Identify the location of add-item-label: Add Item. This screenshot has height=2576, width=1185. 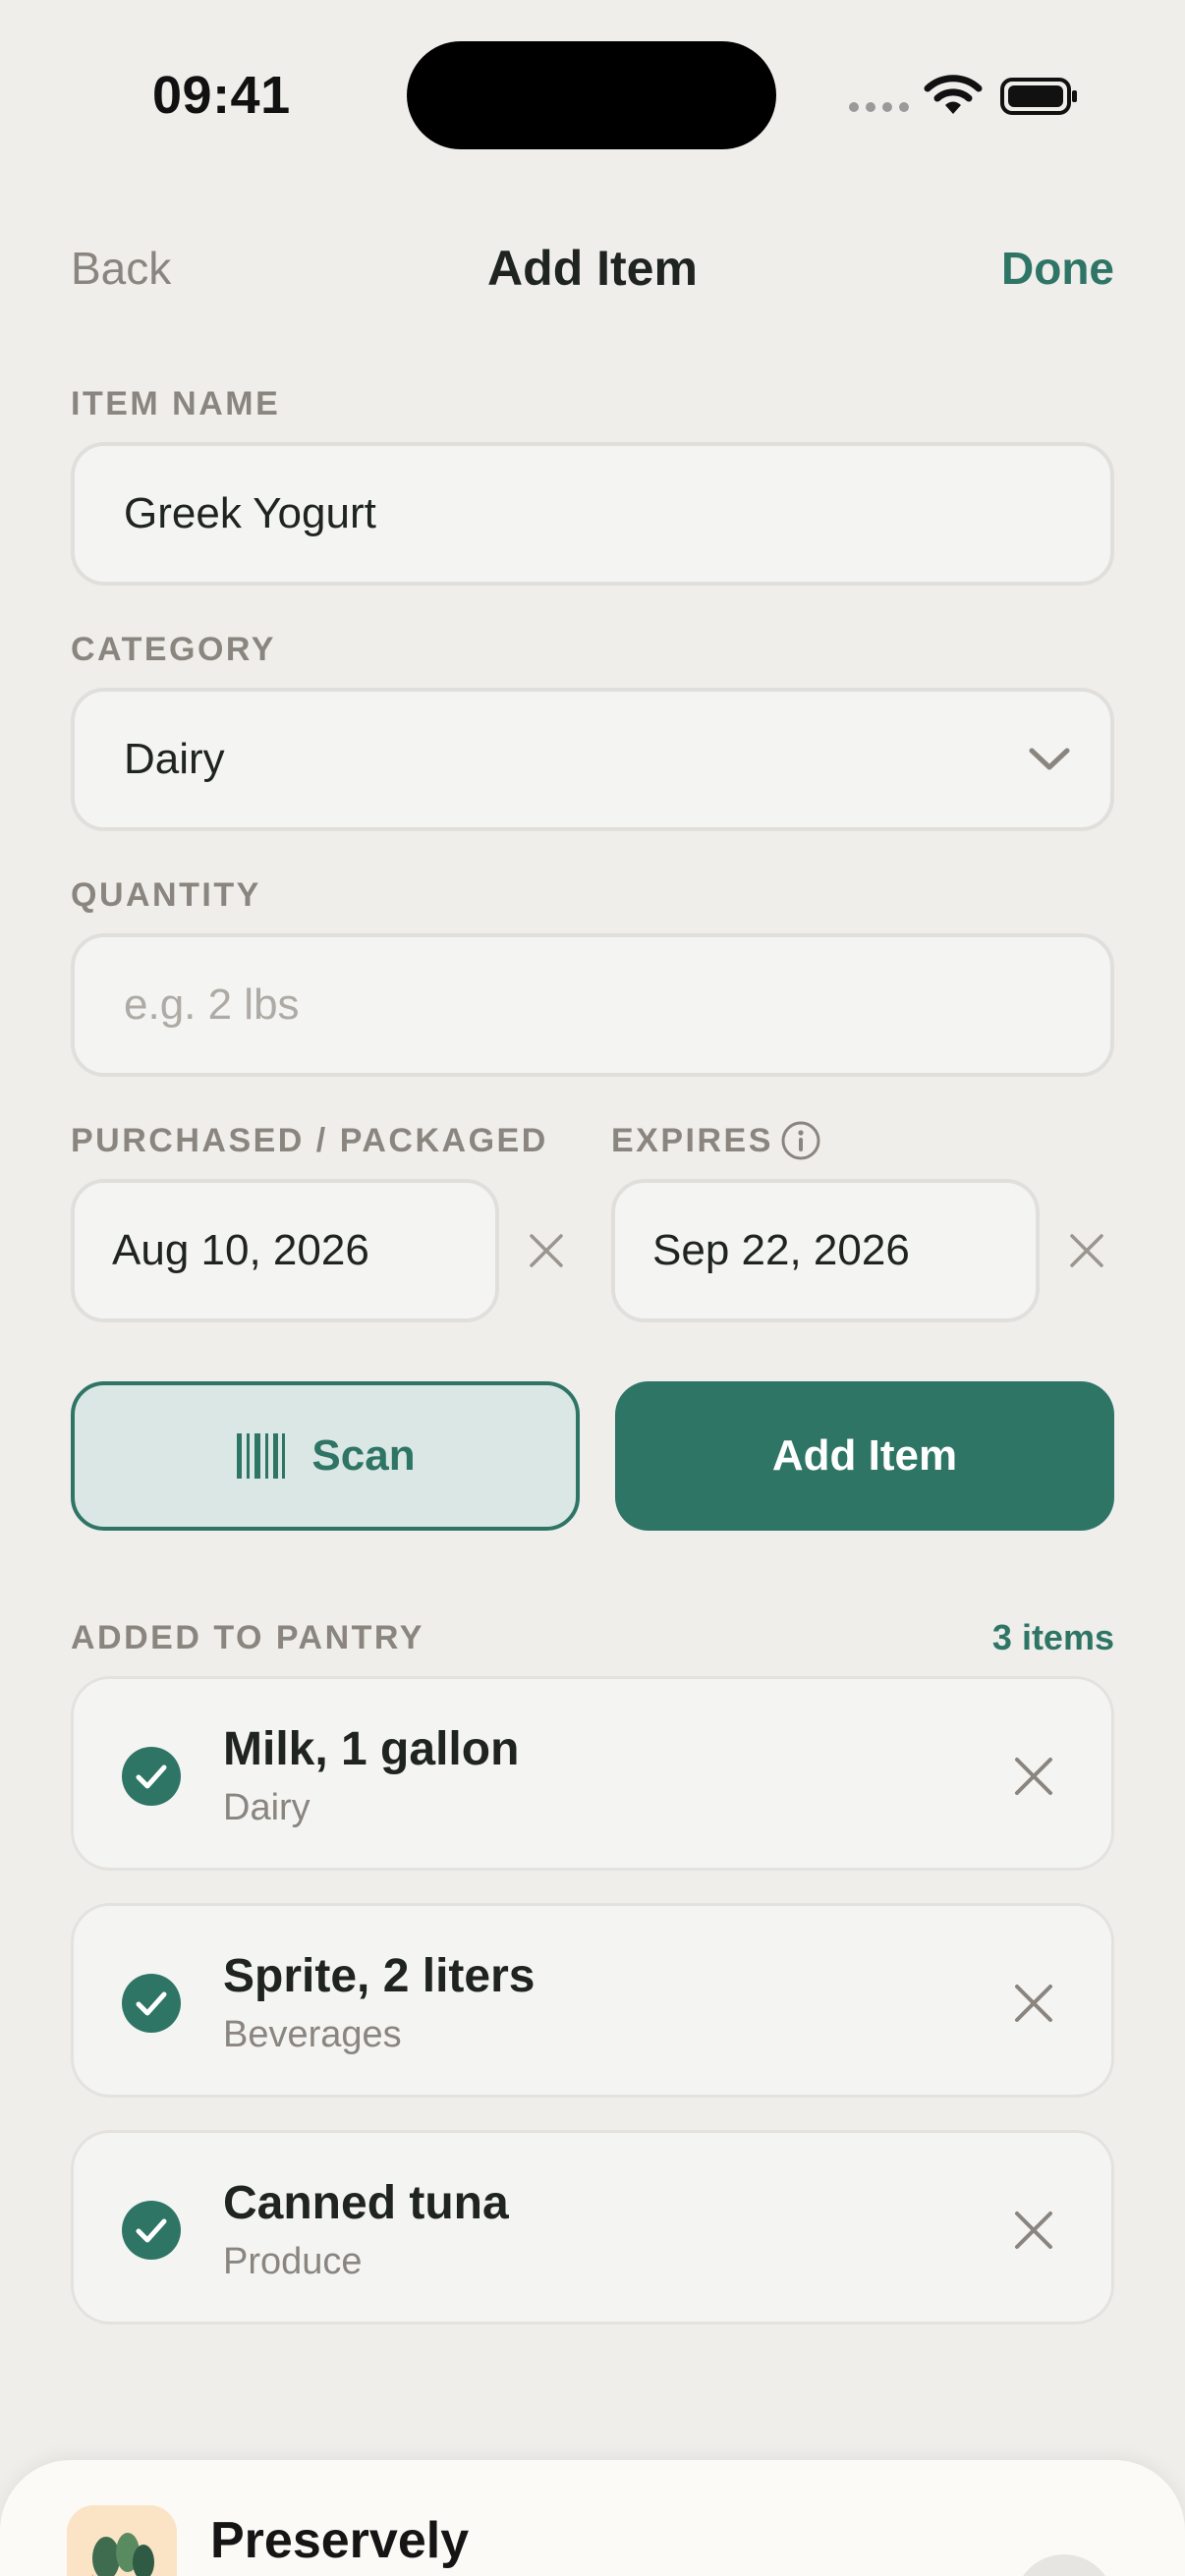
(865, 1455).